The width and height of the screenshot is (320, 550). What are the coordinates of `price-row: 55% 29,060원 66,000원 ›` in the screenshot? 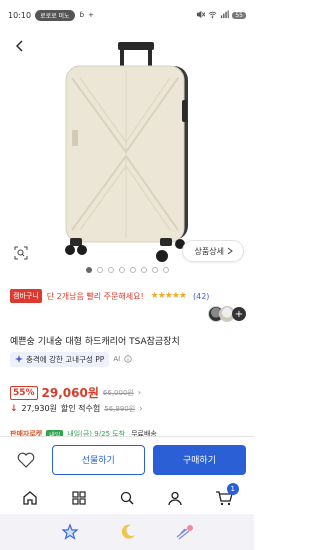 It's located at (75, 392).